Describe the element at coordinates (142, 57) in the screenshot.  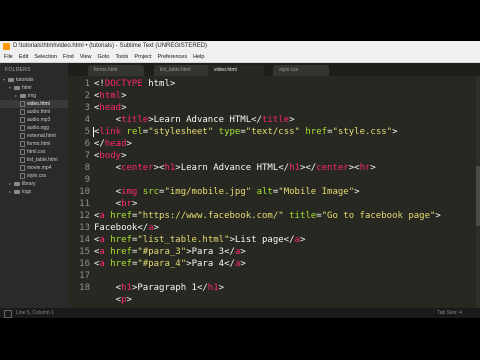
I see `menu-item-project: Project` at that location.